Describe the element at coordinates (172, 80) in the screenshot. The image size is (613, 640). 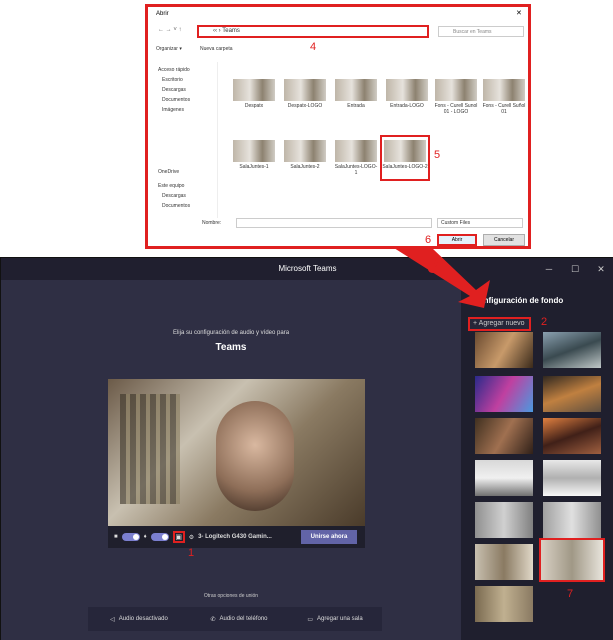
I see `nav-item: Escritorio` at that location.